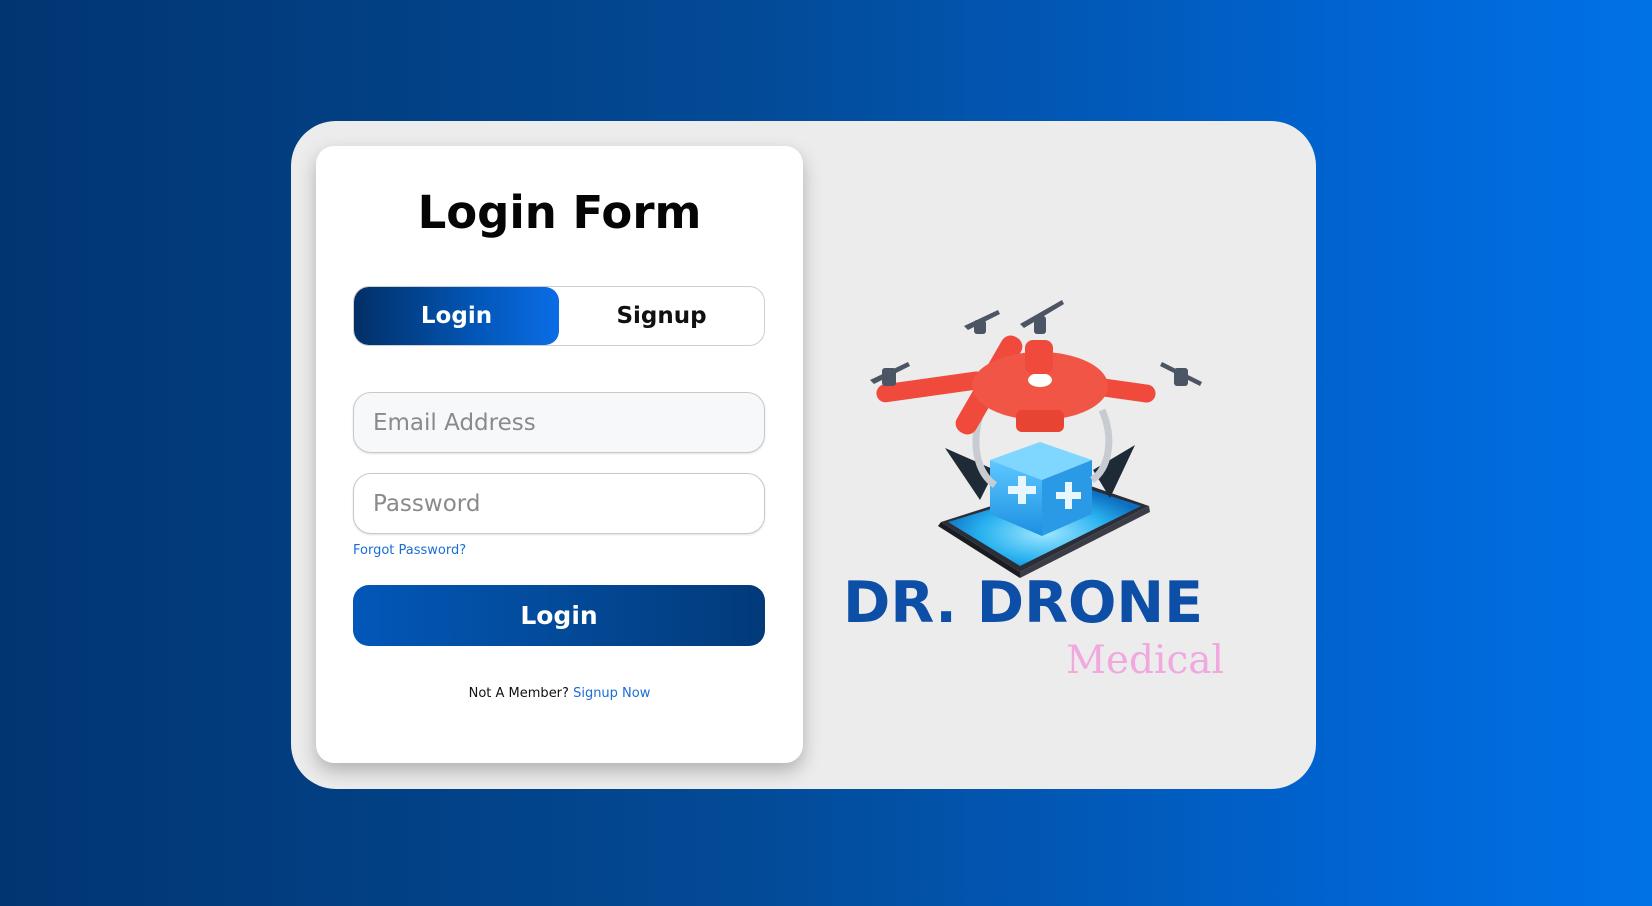  I want to click on password-field, so click(559, 503).